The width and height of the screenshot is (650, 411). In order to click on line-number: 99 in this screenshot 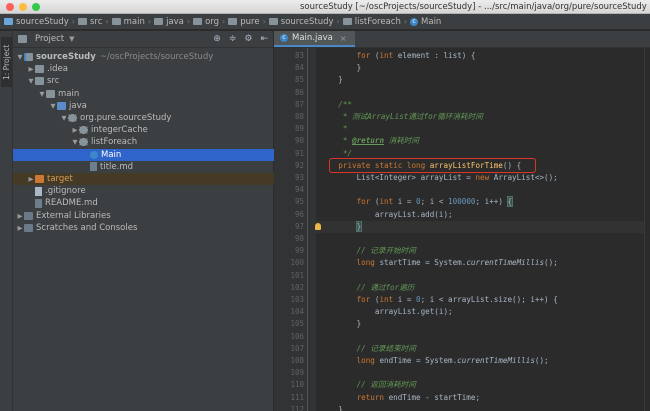, I will do `click(299, 251)`.